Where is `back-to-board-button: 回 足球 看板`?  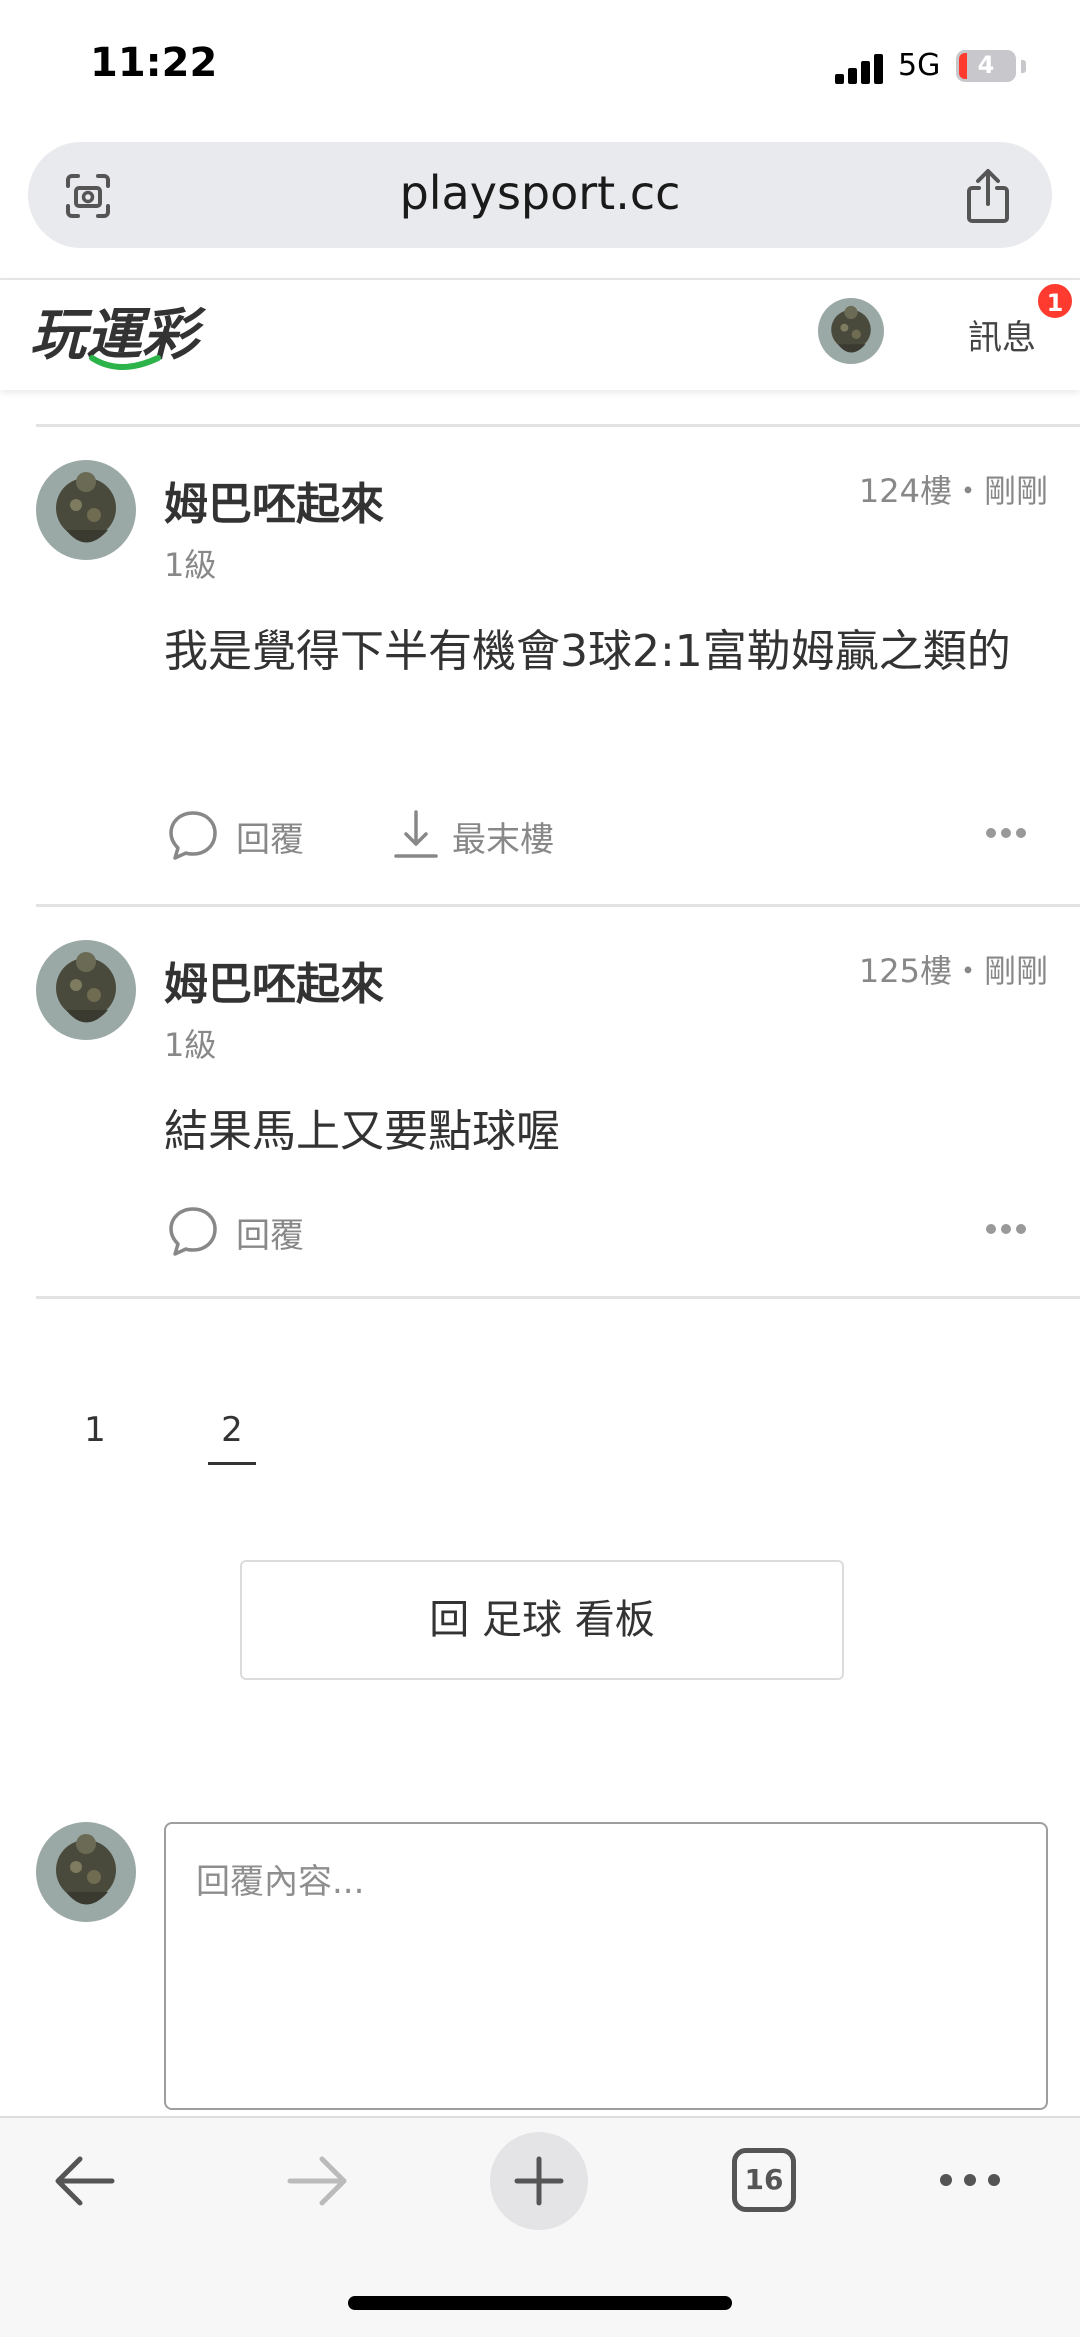
back-to-board-button: 回 足球 看板 is located at coordinates (542, 1620).